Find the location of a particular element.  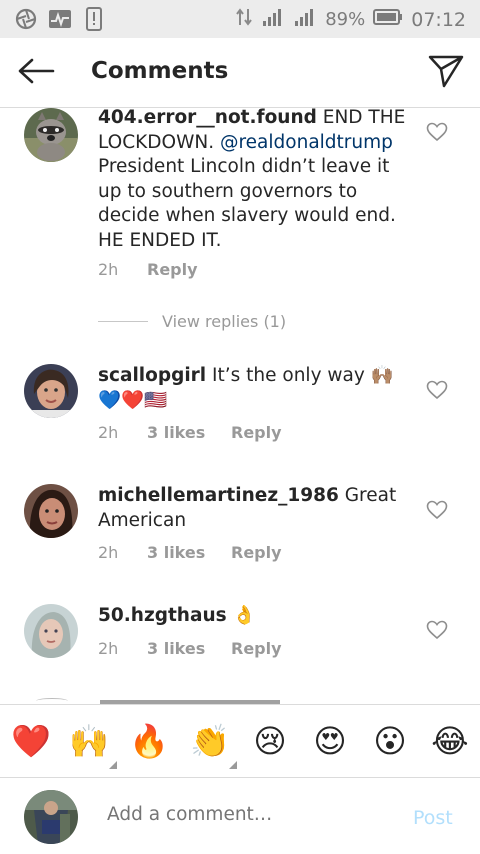

battery-icon is located at coordinates (388, 19).